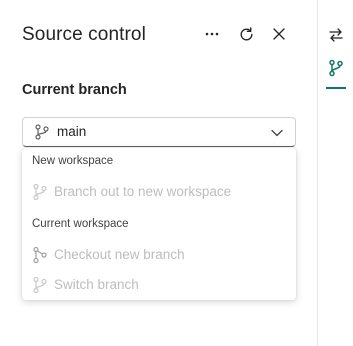 The width and height of the screenshot is (353, 346). I want to click on current-branch-label: Current branch, so click(74, 90).